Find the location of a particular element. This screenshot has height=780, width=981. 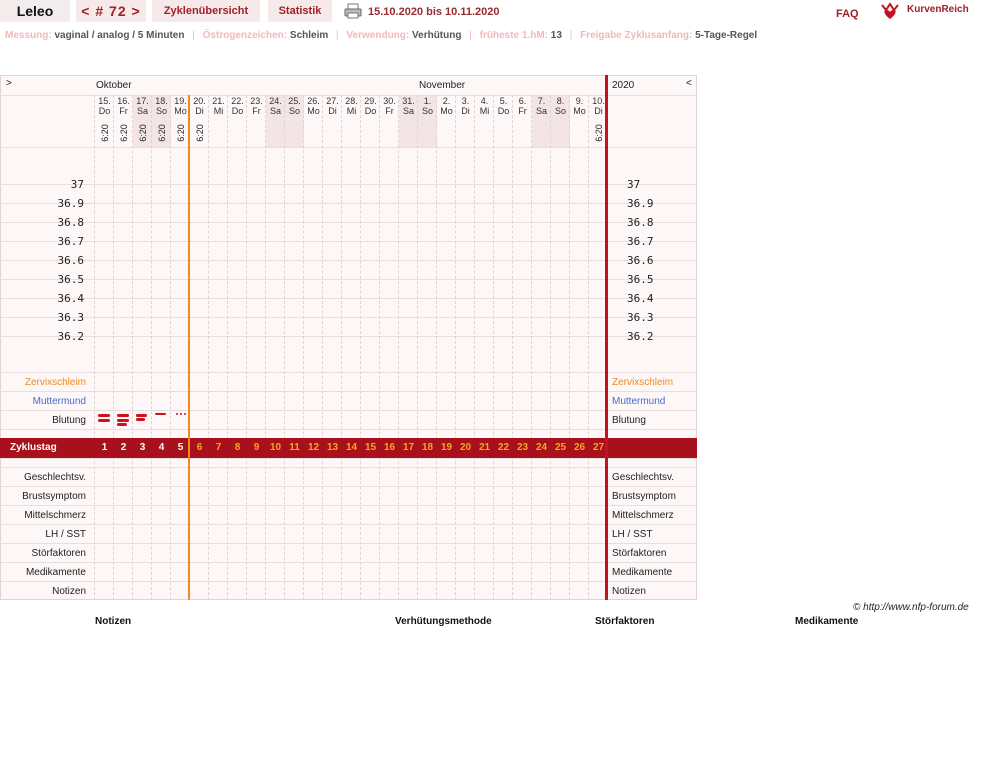

day-number: 27. is located at coordinates (332, 101).